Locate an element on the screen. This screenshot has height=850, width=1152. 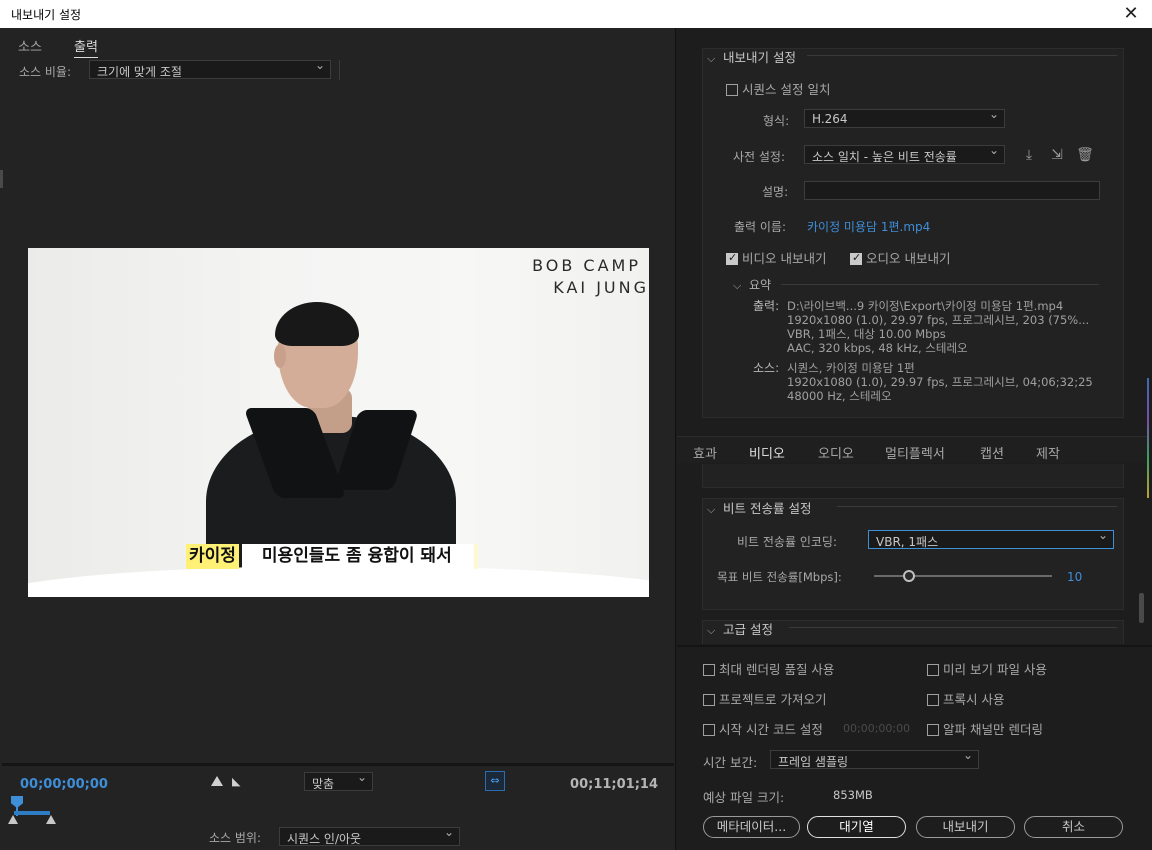
output-name-link: 카이정 미용담 1편.mp4 is located at coordinates (868, 226).